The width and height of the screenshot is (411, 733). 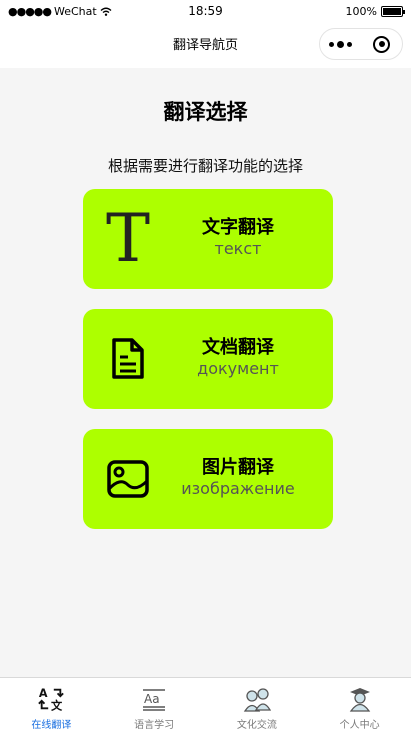 I want to click on more-button, so click(x=340, y=44).